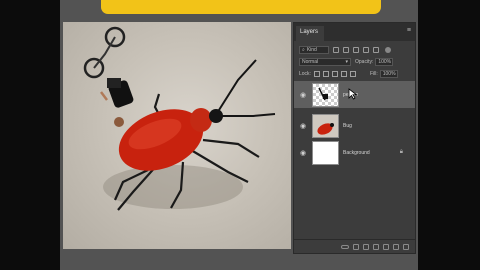 The width and height of the screenshot is (480, 270). I want to click on layer-style-icon, so click(356, 246).